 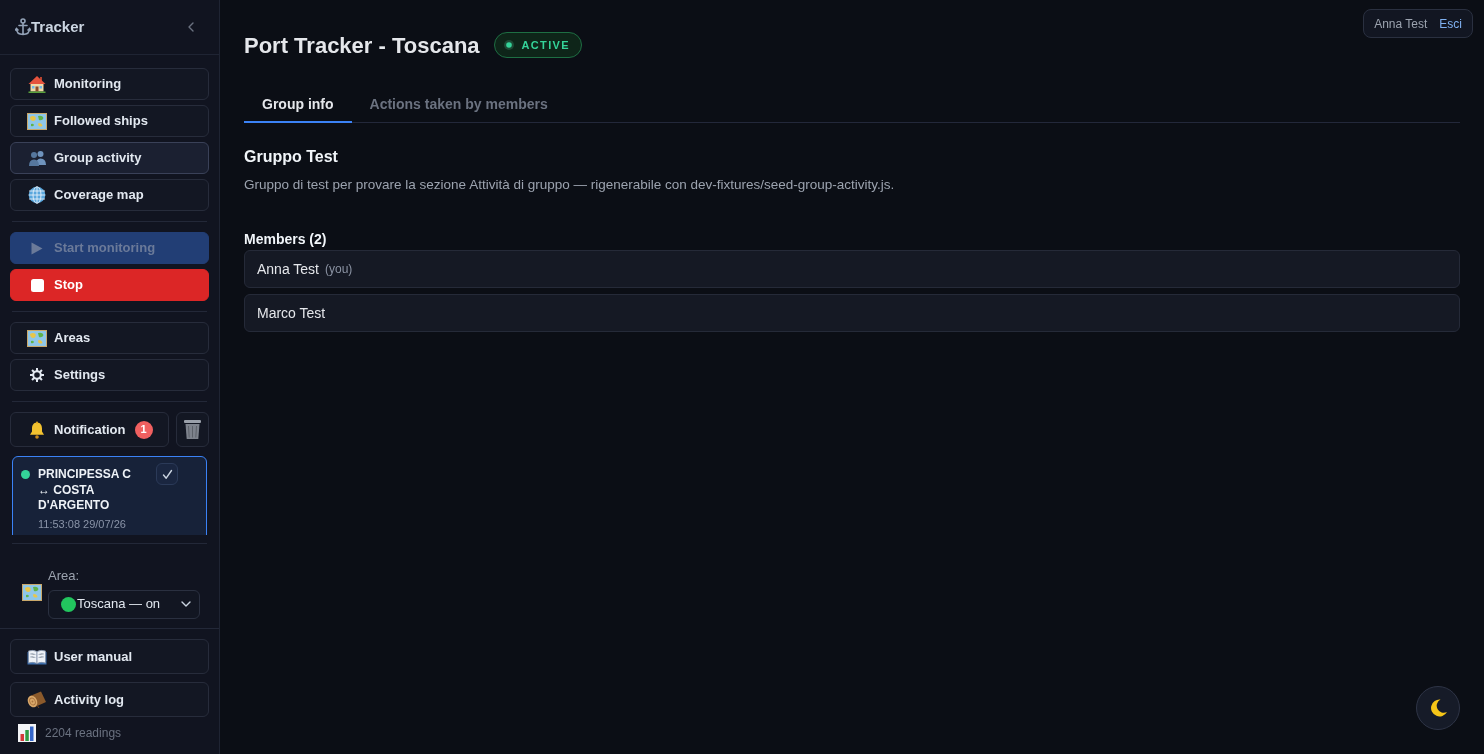 I want to click on members-heading: Members (2), so click(x=286, y=240).